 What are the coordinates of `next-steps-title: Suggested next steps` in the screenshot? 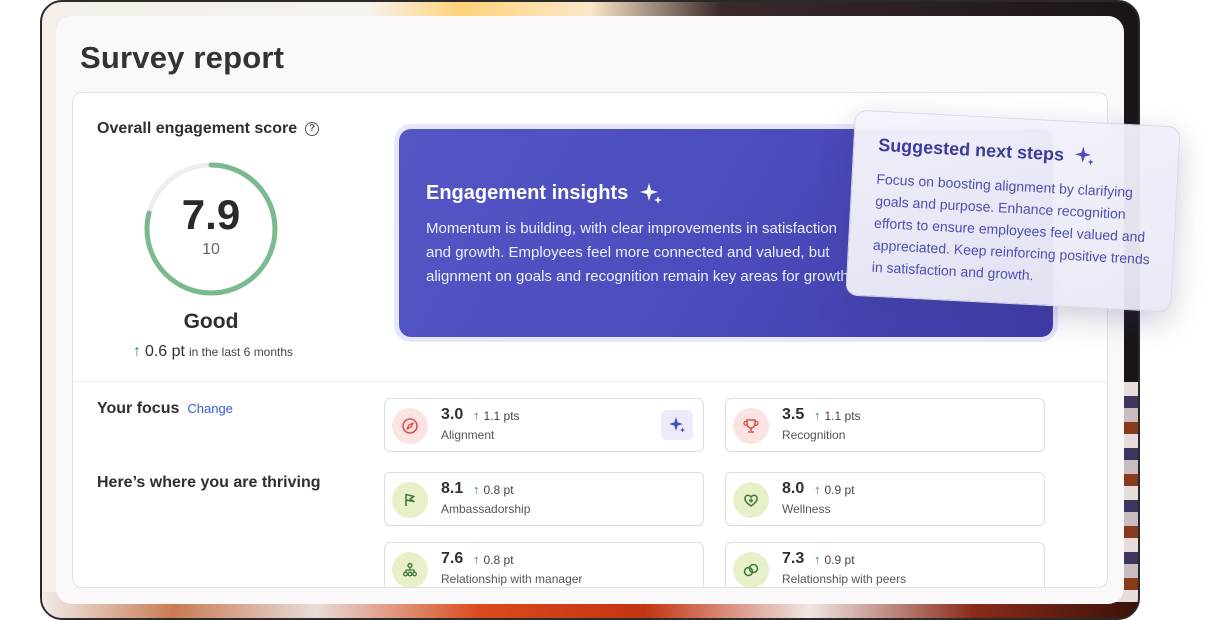 It's located at (971, 149).